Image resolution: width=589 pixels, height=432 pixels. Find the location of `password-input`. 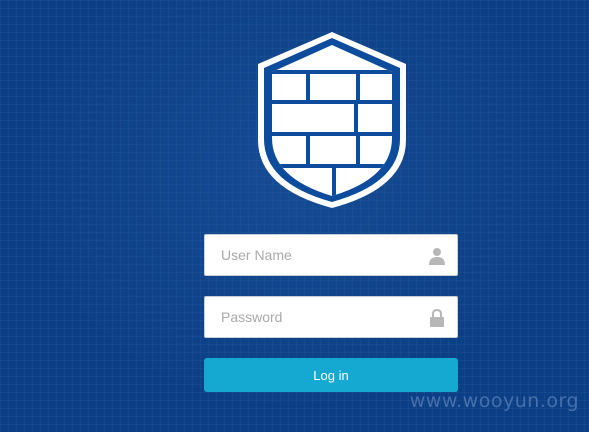

password-input is located at coordinates (331, 317).